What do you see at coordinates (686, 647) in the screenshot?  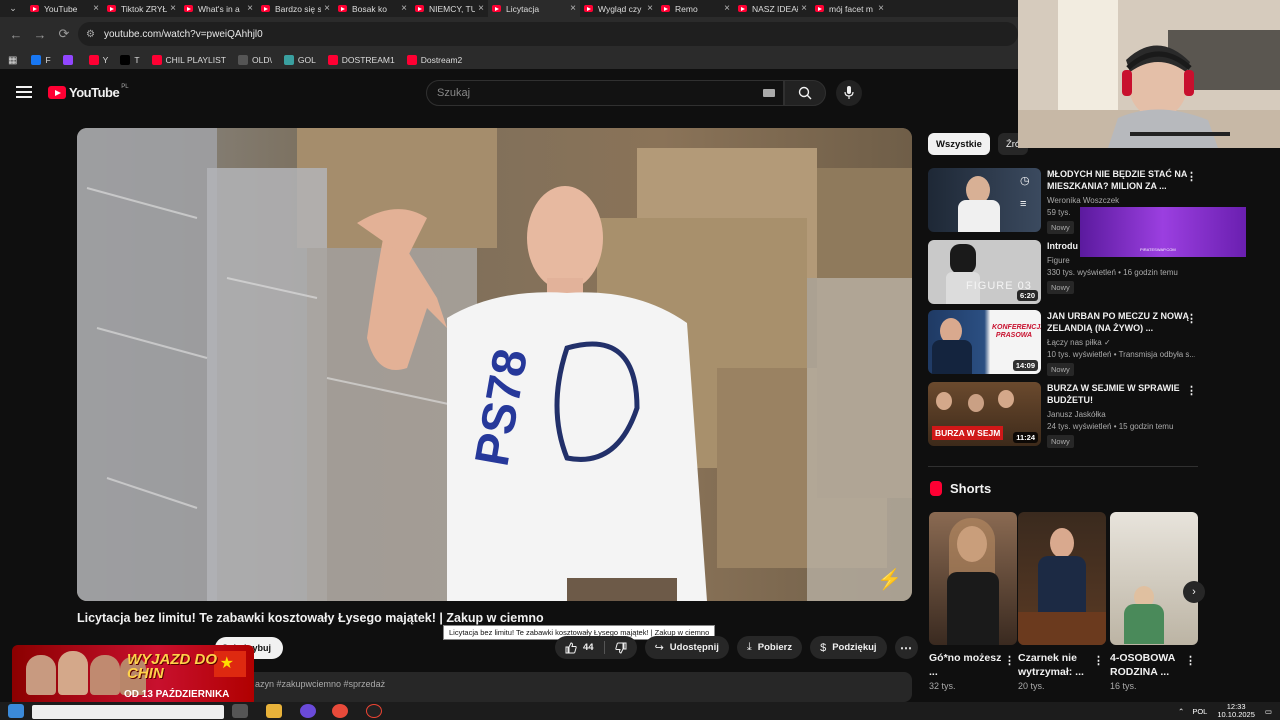 I see `share-button: ↪ Udostępnij` at bounding box center [686, 647].